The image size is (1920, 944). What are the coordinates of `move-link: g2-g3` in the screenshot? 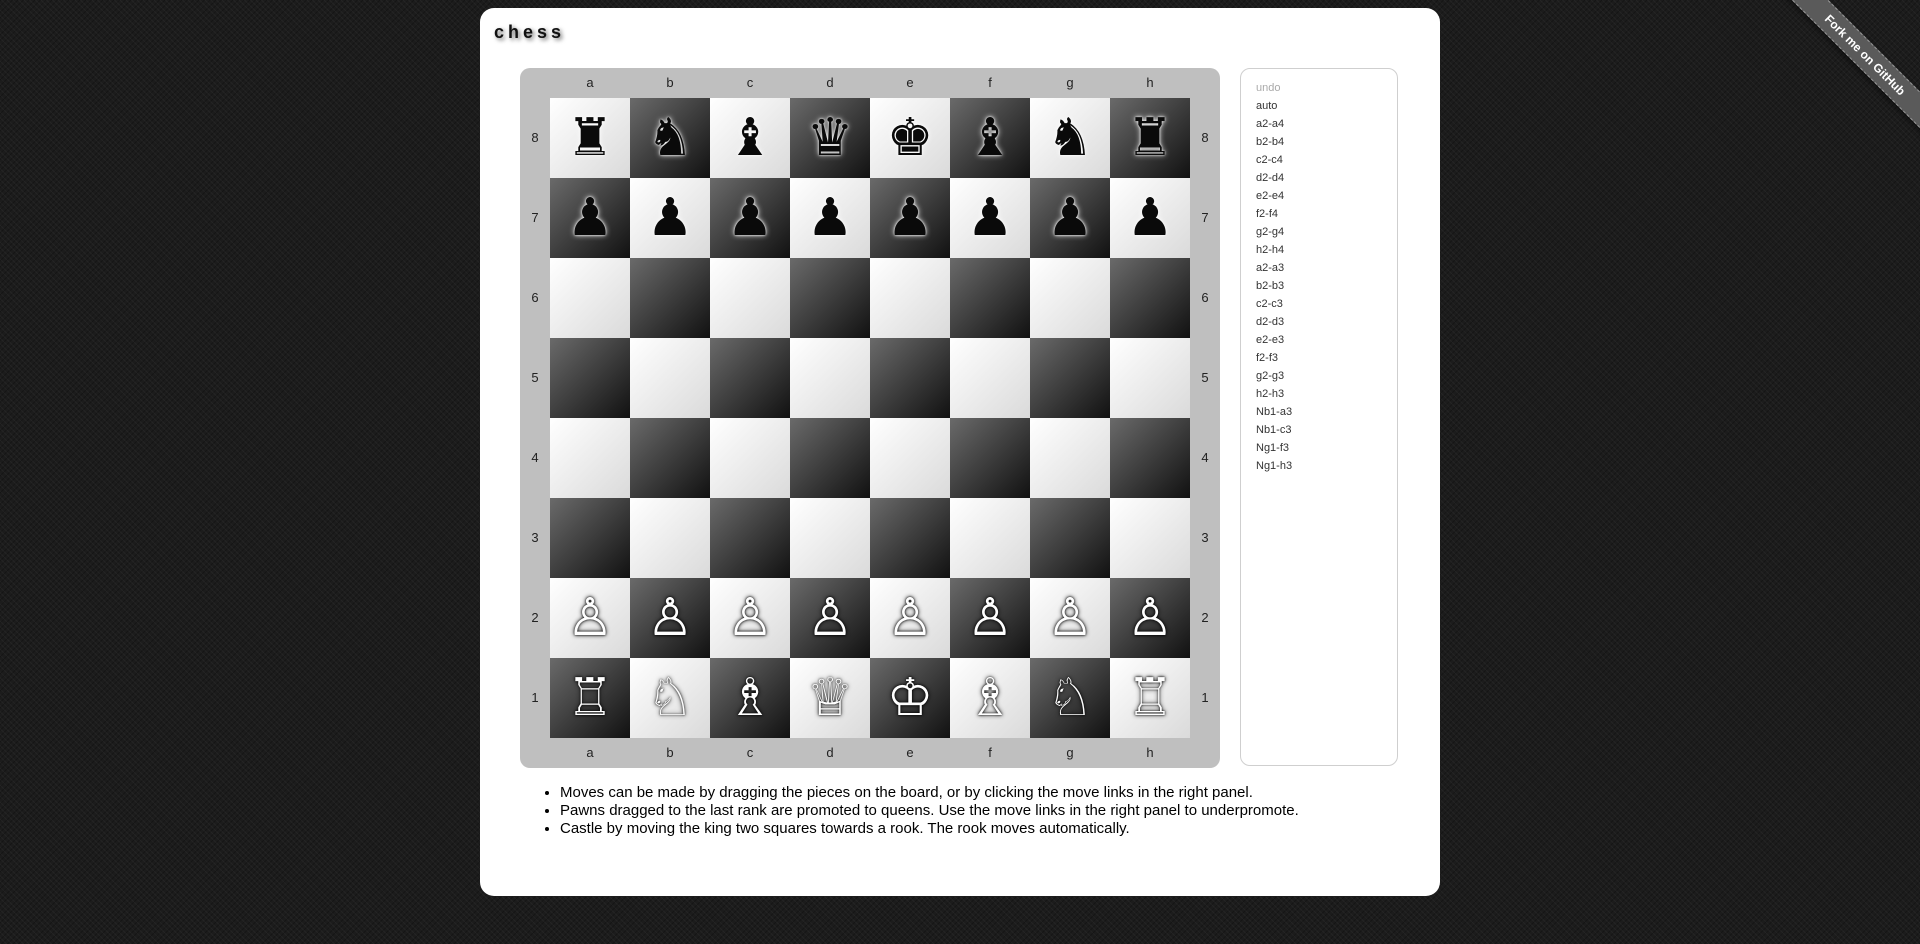 It's located at (1326, 376).